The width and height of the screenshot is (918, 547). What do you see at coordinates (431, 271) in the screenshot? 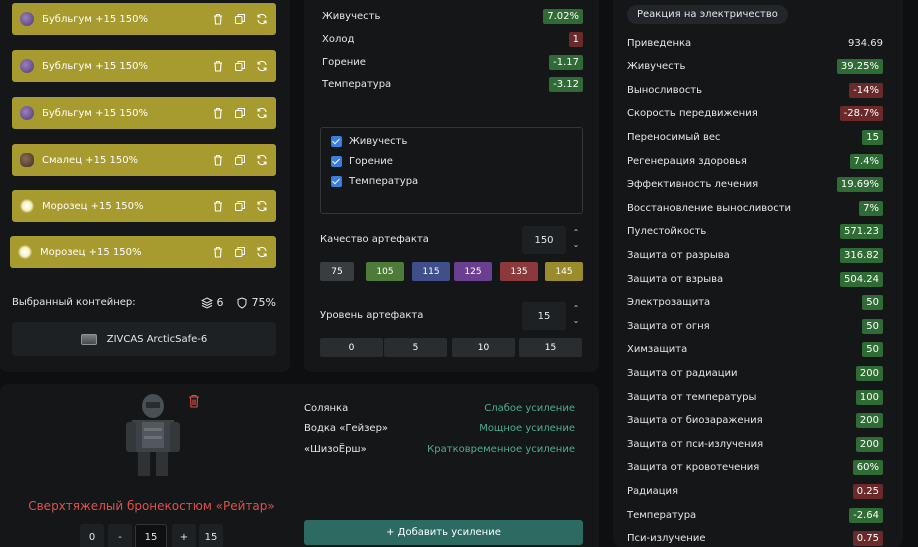
I see `quality-preset-button: 115` at bounding box center [431, 271].